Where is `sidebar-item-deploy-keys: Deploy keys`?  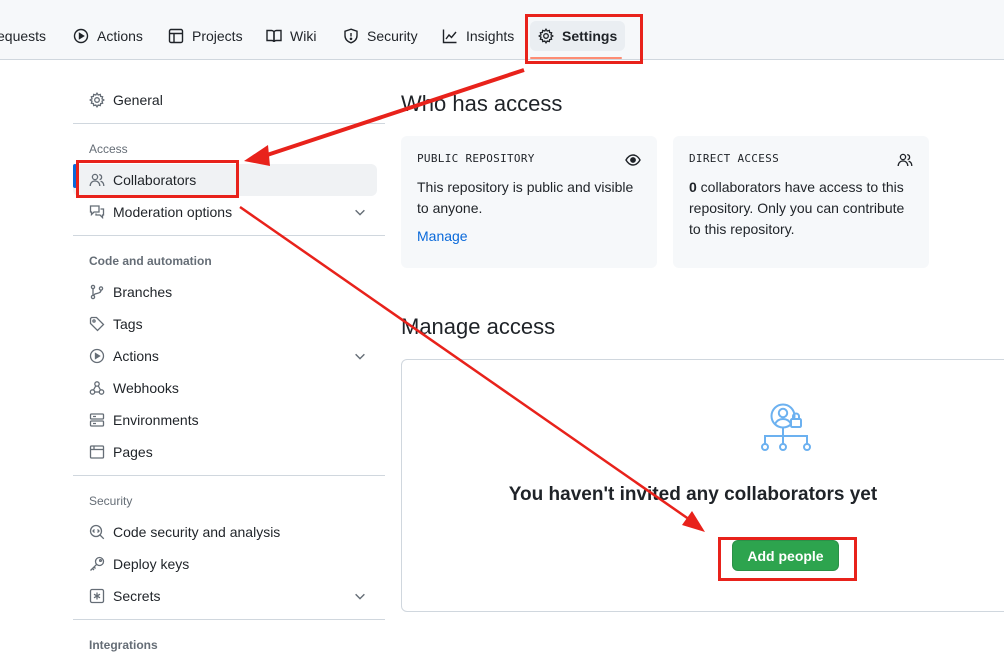
sidebar-item-deploy-keys: Deploy keys is located at coordinates (225, 564).